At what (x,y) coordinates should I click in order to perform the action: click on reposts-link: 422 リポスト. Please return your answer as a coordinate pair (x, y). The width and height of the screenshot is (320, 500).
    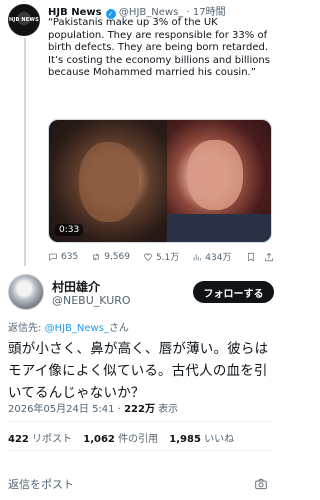
    Looking at the image, I should click on (40, 439).